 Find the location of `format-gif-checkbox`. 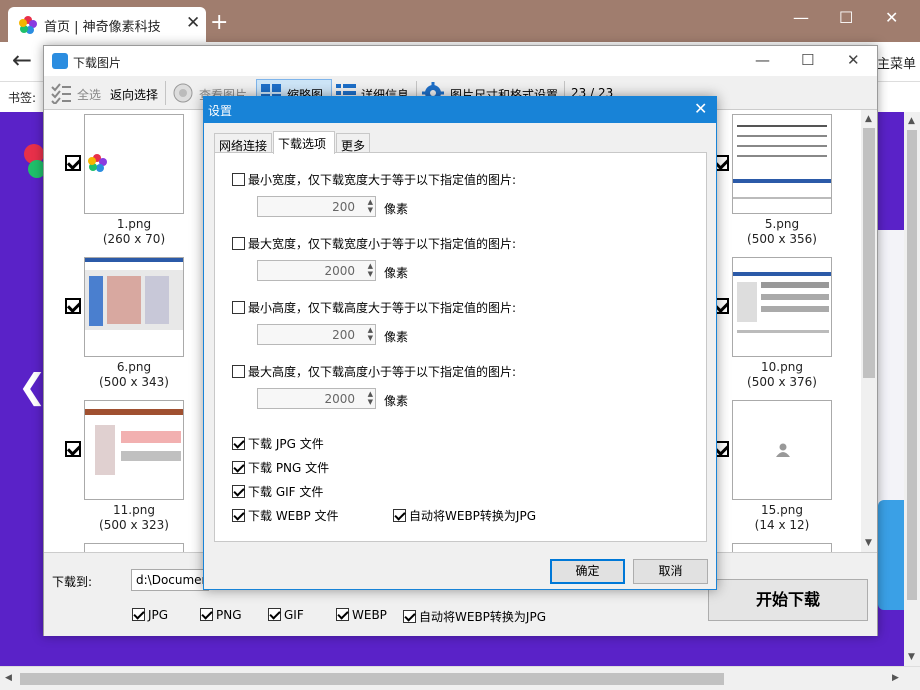

format-gif-checkbox is located at coordinates (274, 614).